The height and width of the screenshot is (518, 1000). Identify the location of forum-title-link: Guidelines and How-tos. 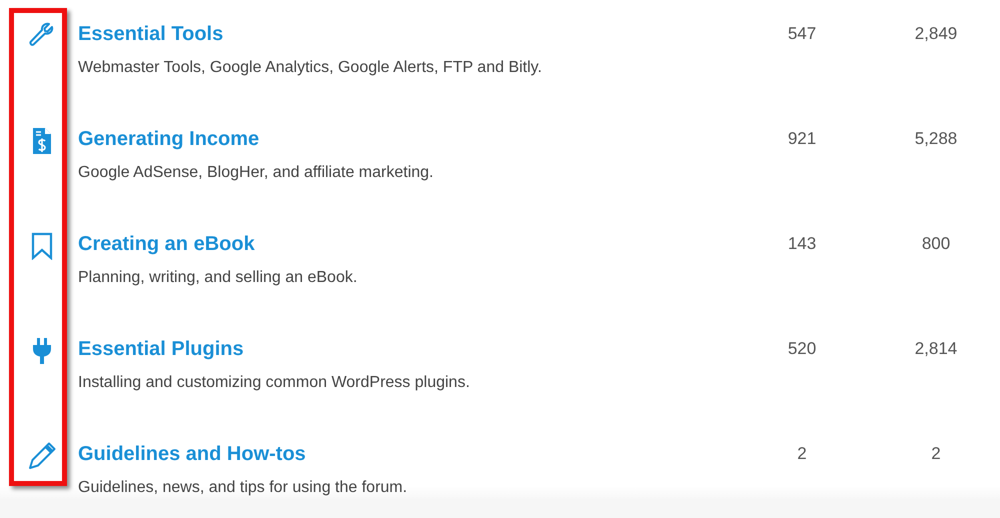
(192, 454).